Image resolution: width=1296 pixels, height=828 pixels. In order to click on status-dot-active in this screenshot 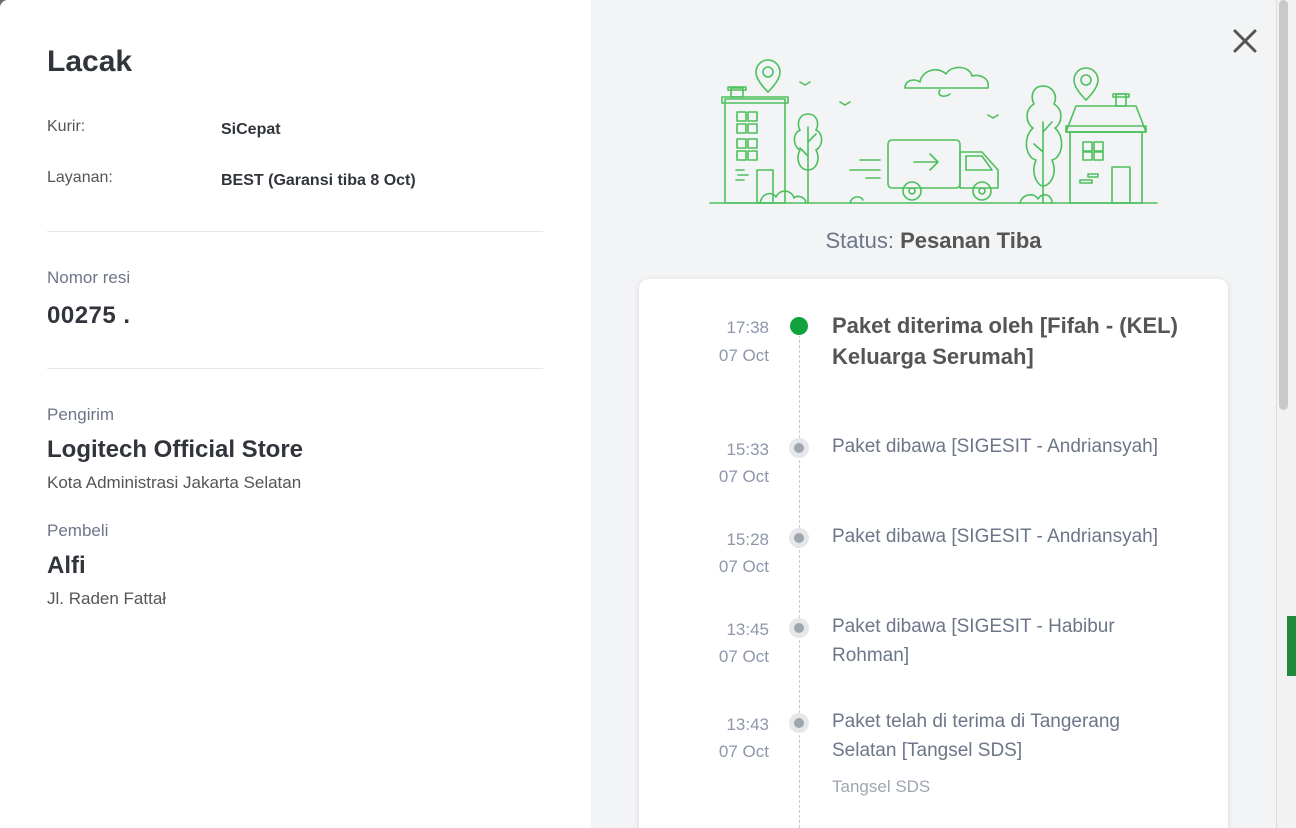, I will do `click(799, 326)`.